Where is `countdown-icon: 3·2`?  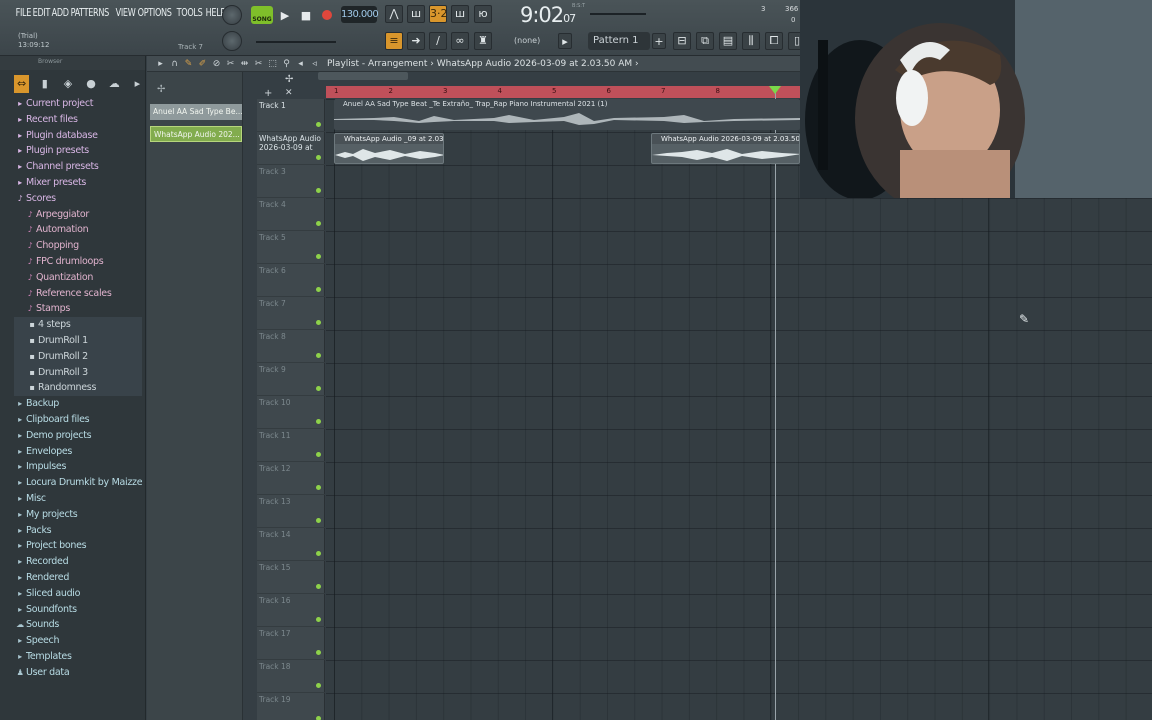
countdown-icon: 3·2 is located at coordinates (438, 14).